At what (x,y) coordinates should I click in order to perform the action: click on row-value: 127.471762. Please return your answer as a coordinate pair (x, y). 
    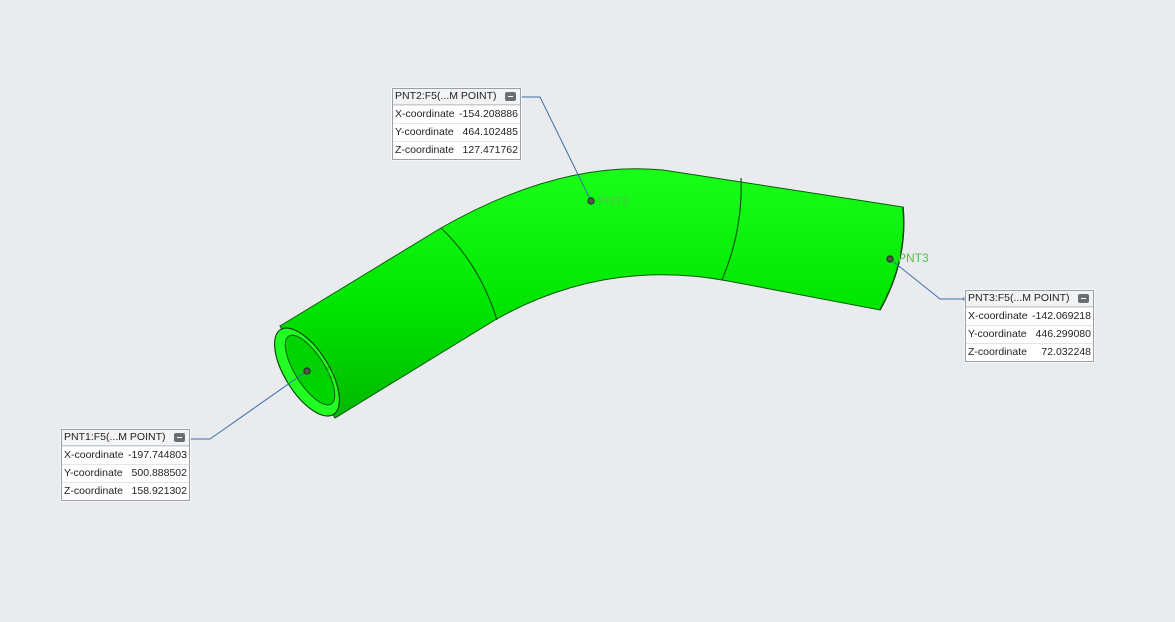
    Looking at the image, I should click on (490, 150).